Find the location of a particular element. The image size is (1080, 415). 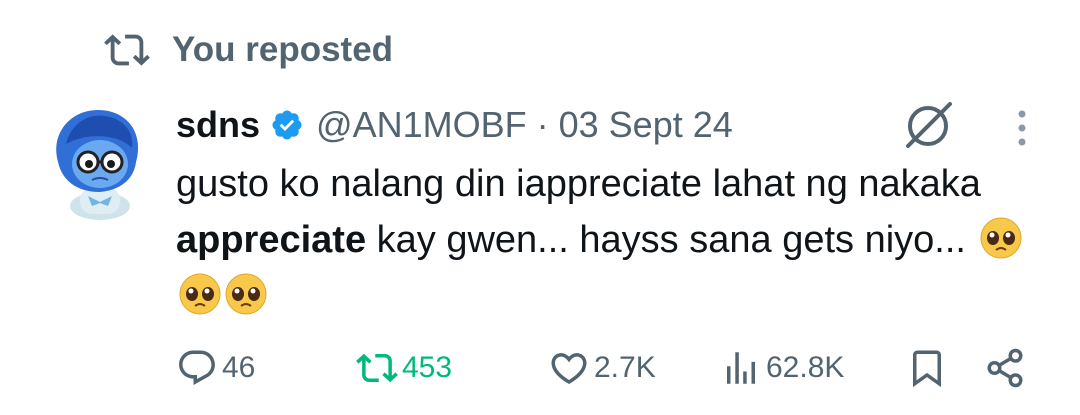

like-button: 2.7K is located at coordinates (602, 368).